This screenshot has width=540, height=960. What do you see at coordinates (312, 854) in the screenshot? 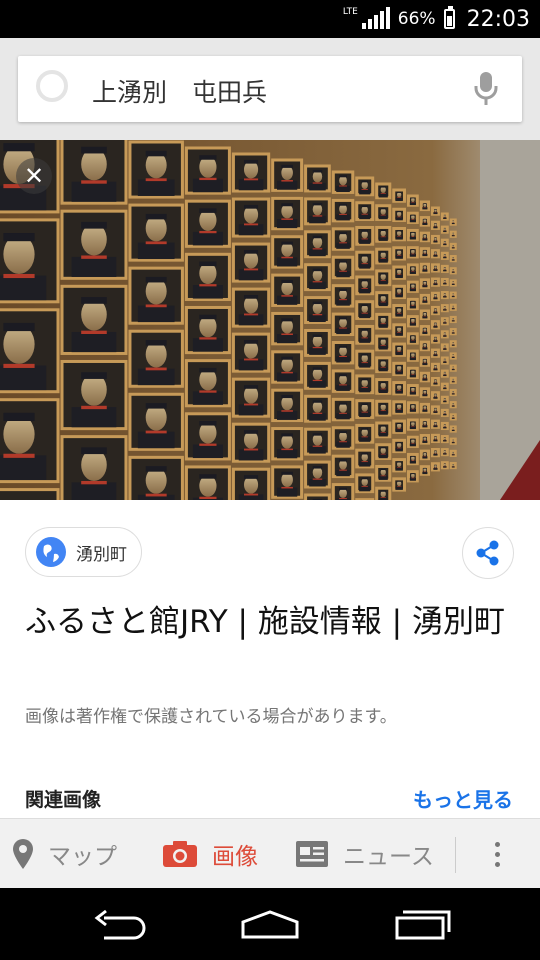
I see `news-icon` at bounding box center [312, 854].